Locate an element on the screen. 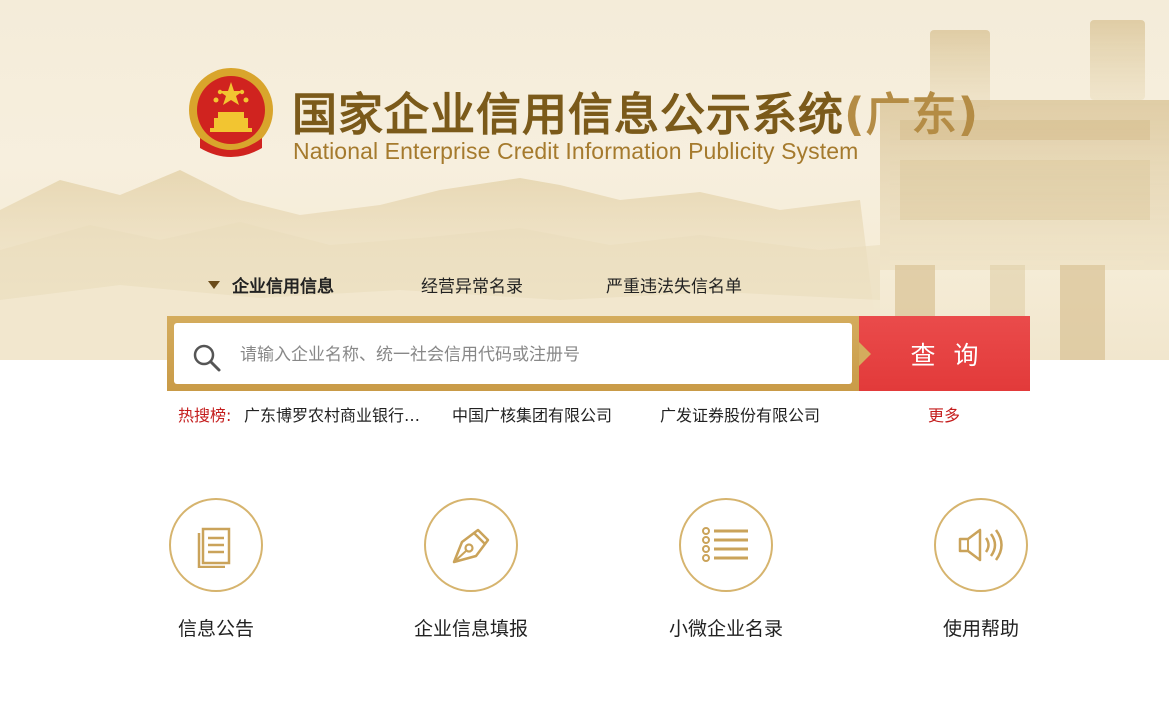  feature-help: 使用帮助 is located at coordinates (981, 569).